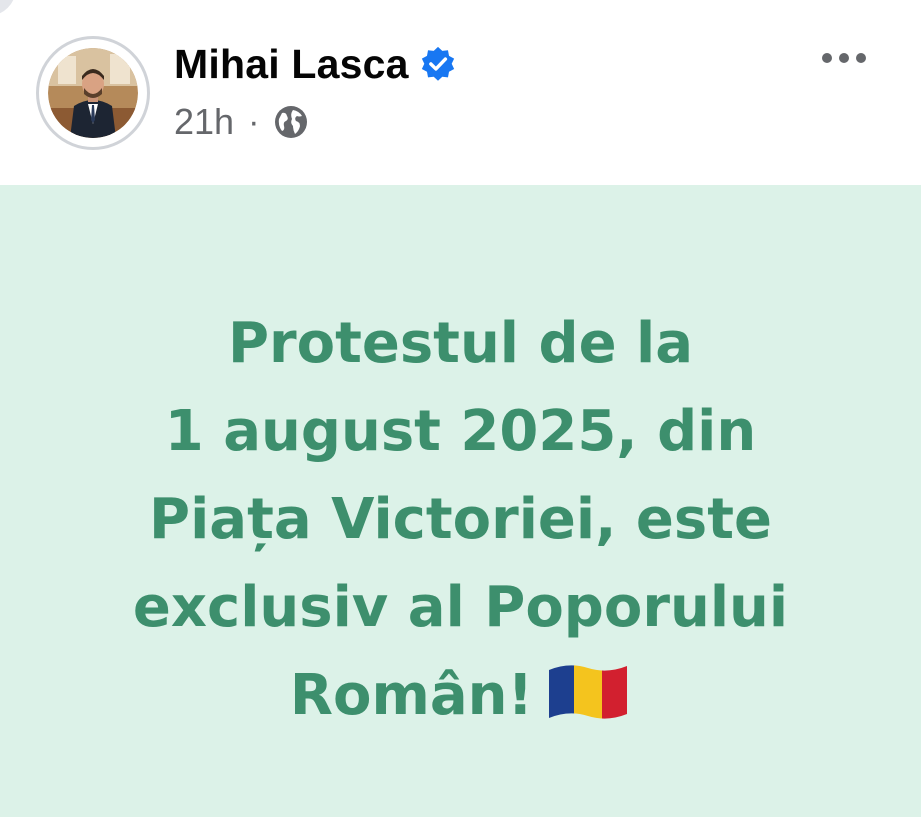 The height and width of the screenshot is (817, 921). What do you see at coordinates (291, 64) in the screenshot?
I see `author-name: Mihai Lasca` at bounding box center [291, 64].